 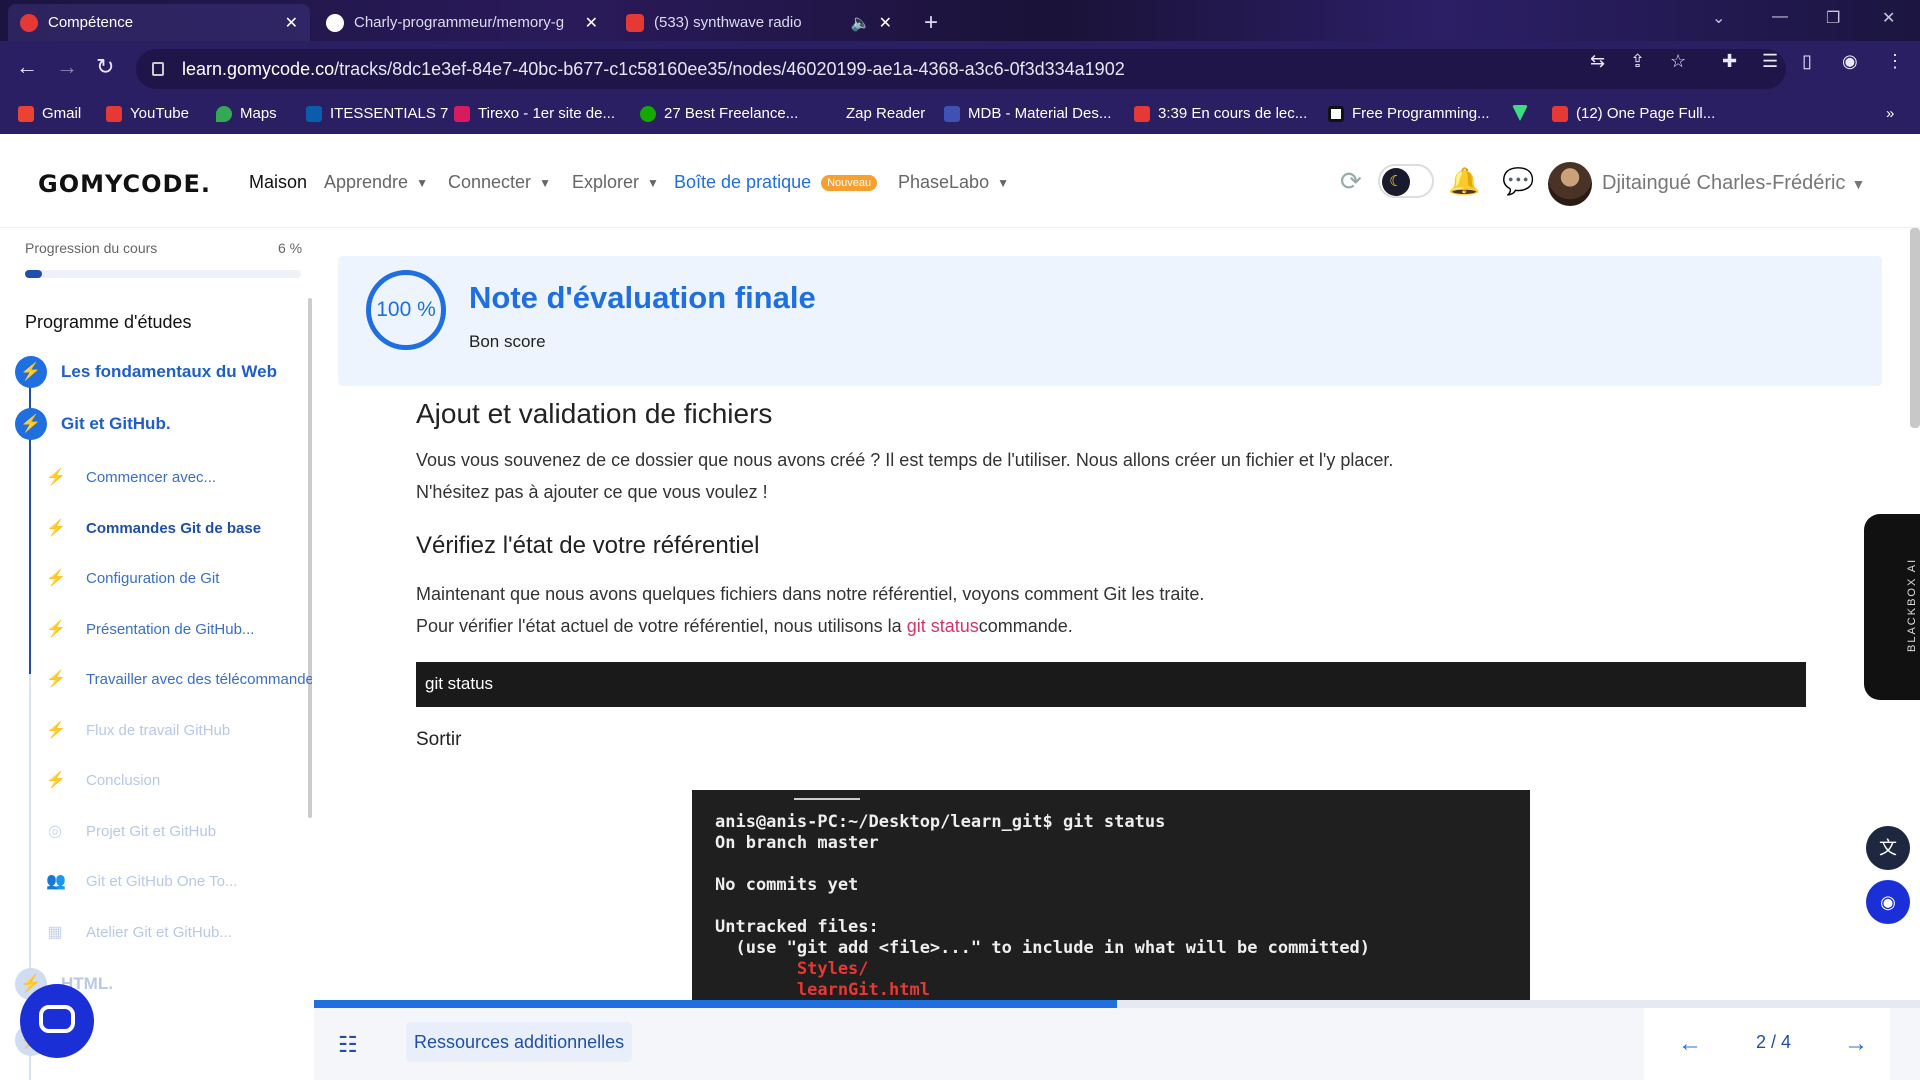 What do you see at coordinates (797, 927) in the screenshot?
I see `terminal-line: Untracked files:` at bounding box center [797, 927].